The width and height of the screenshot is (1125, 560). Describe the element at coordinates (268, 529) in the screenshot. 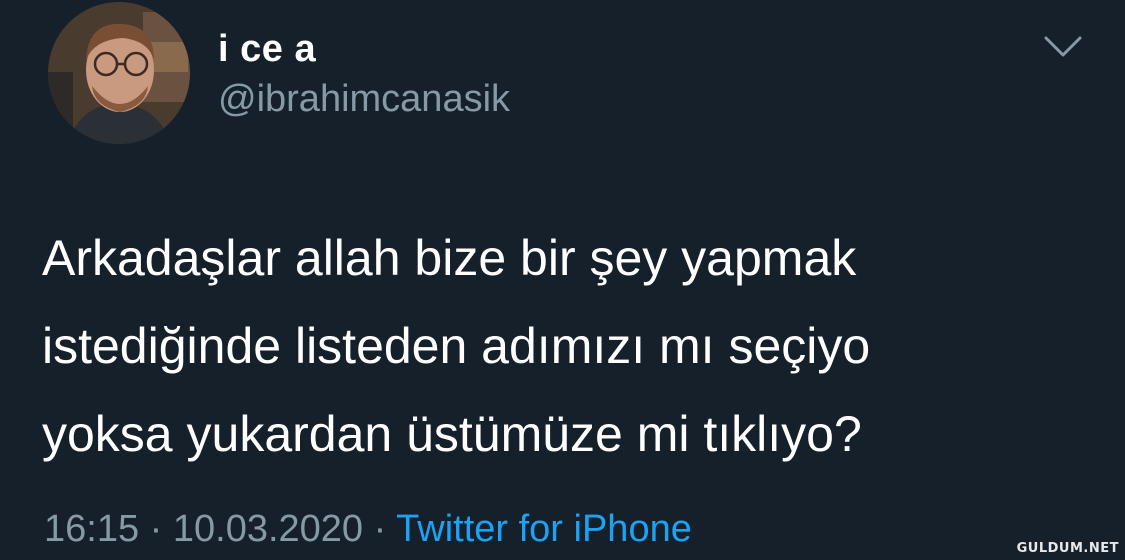

I see `tweet-date: 10.03.2020` at that location.